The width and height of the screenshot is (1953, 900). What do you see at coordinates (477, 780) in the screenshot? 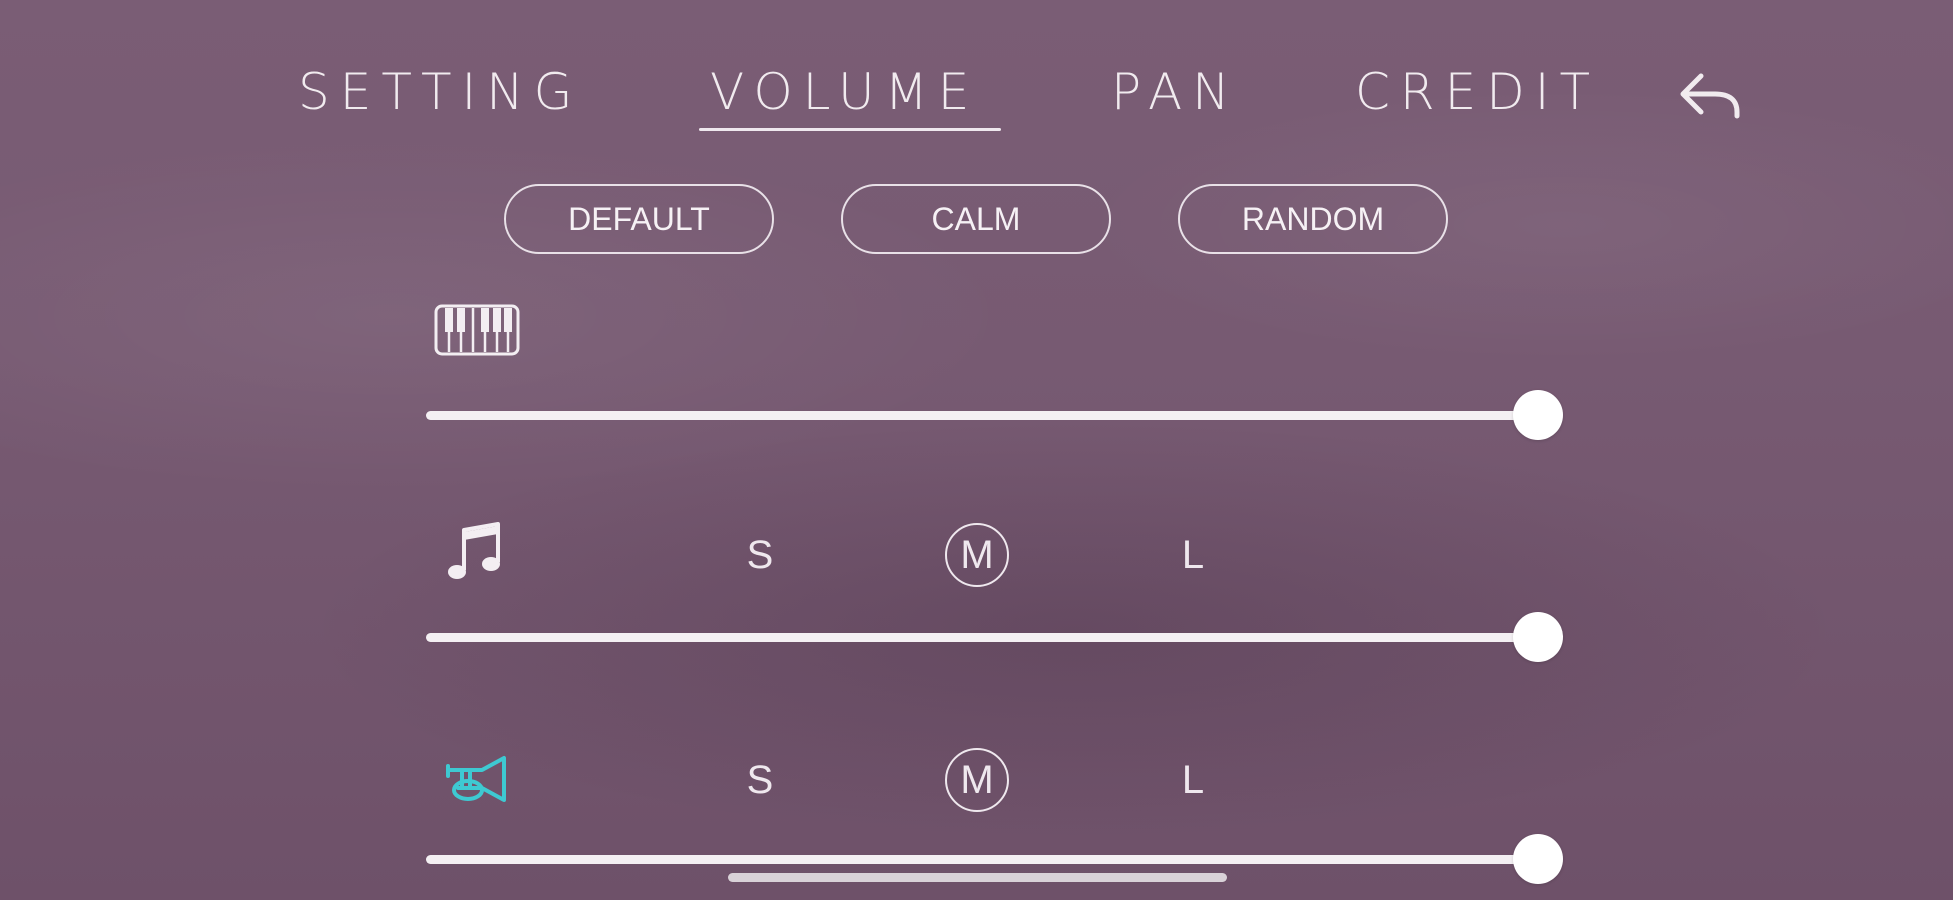
I see `horn-icon` at bounding box center [477, 780].